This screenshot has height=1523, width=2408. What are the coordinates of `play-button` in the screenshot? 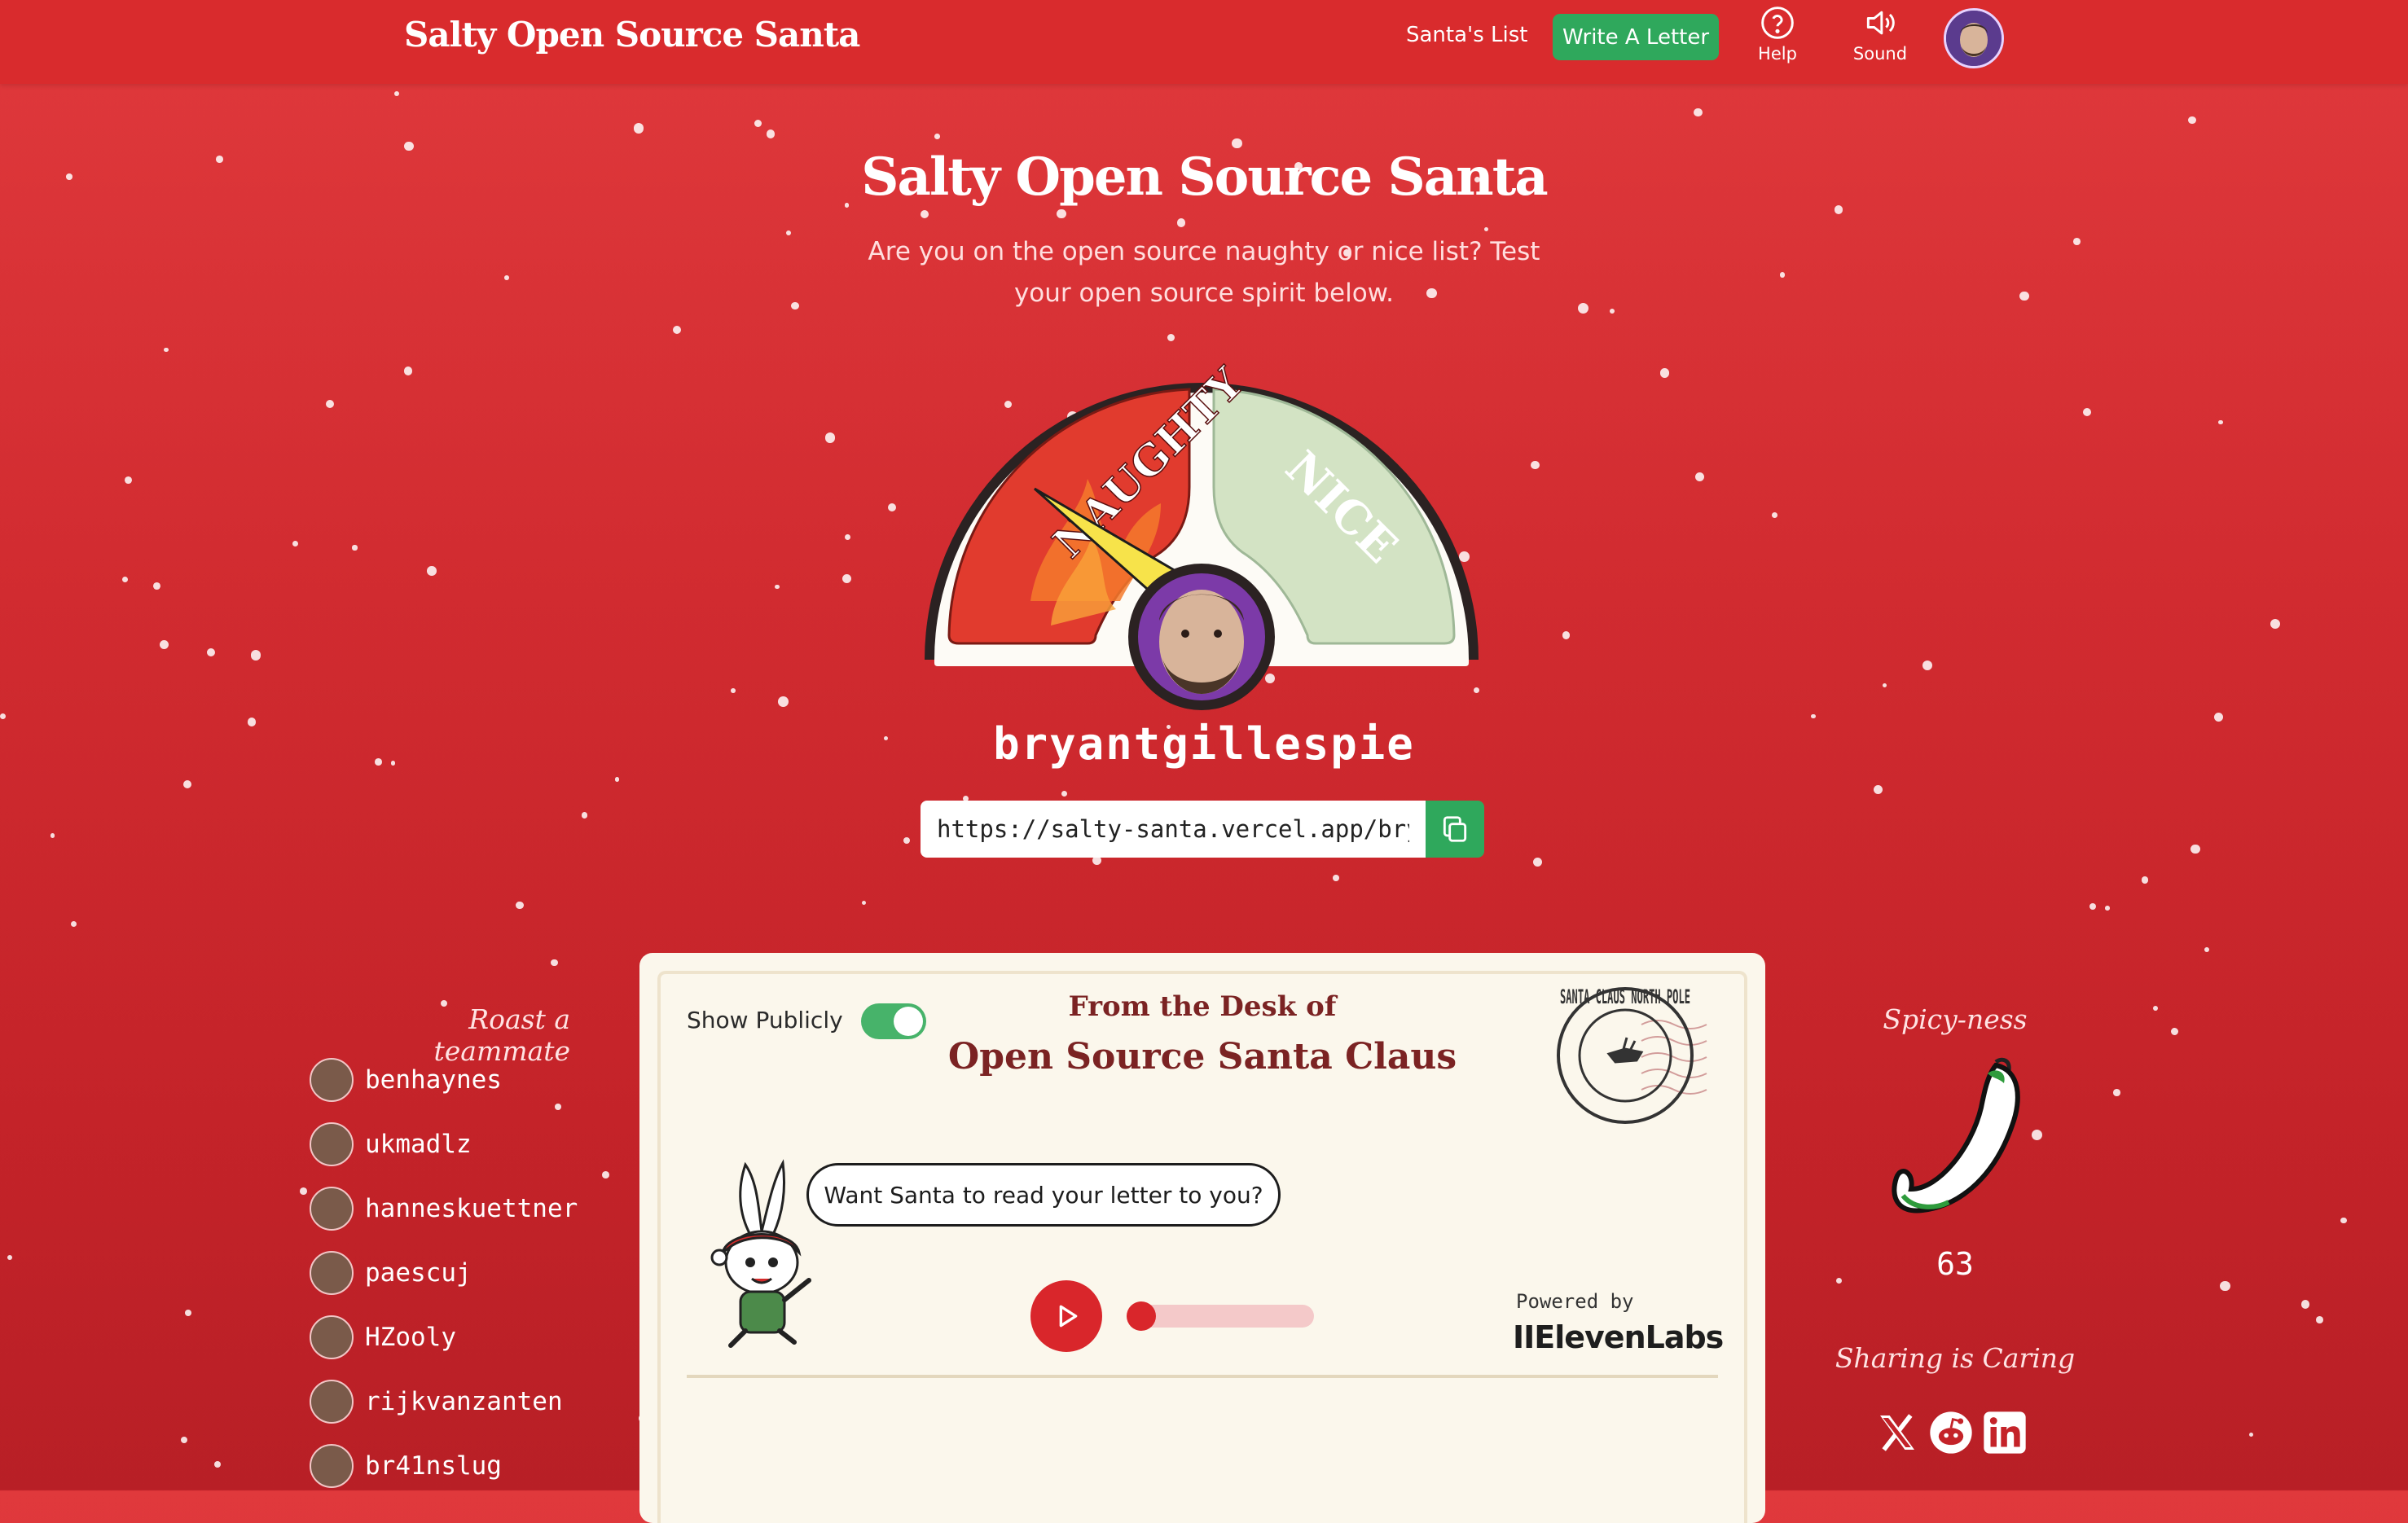 It's located at (1066, 1316).